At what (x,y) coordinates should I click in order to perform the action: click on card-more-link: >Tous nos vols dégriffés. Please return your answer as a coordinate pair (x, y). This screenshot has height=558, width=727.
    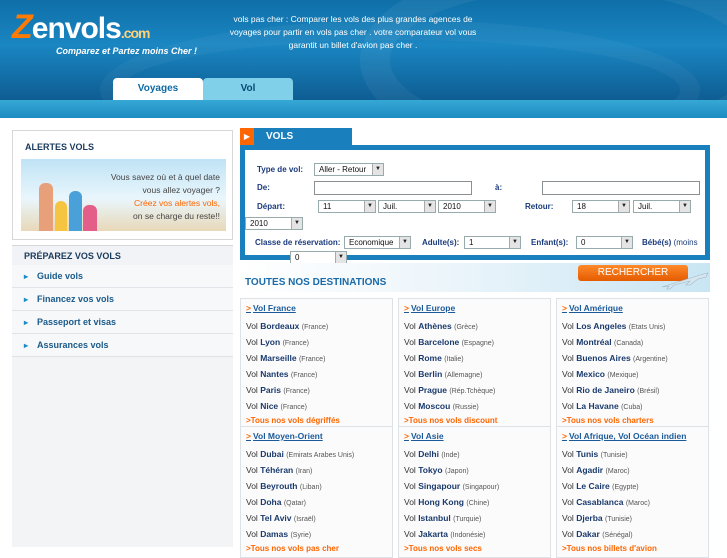
    Looking at the image, I should click on (317, 420).